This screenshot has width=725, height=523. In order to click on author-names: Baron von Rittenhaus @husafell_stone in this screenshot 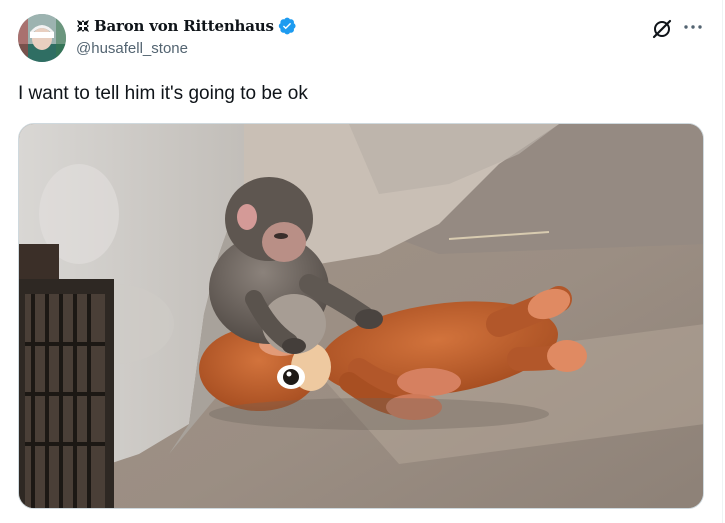, I will do `click(186, 36)`.